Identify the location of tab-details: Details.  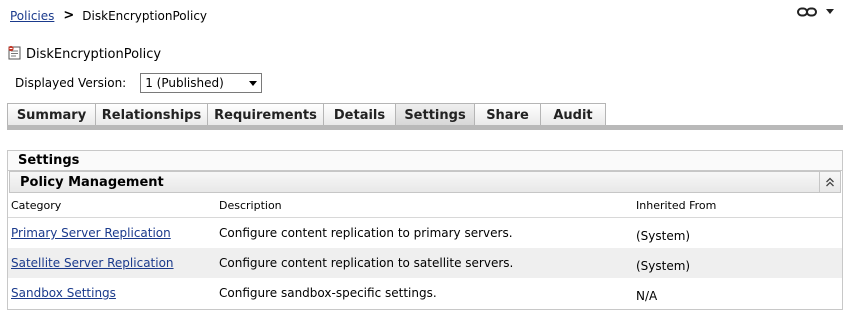
(359, 114).